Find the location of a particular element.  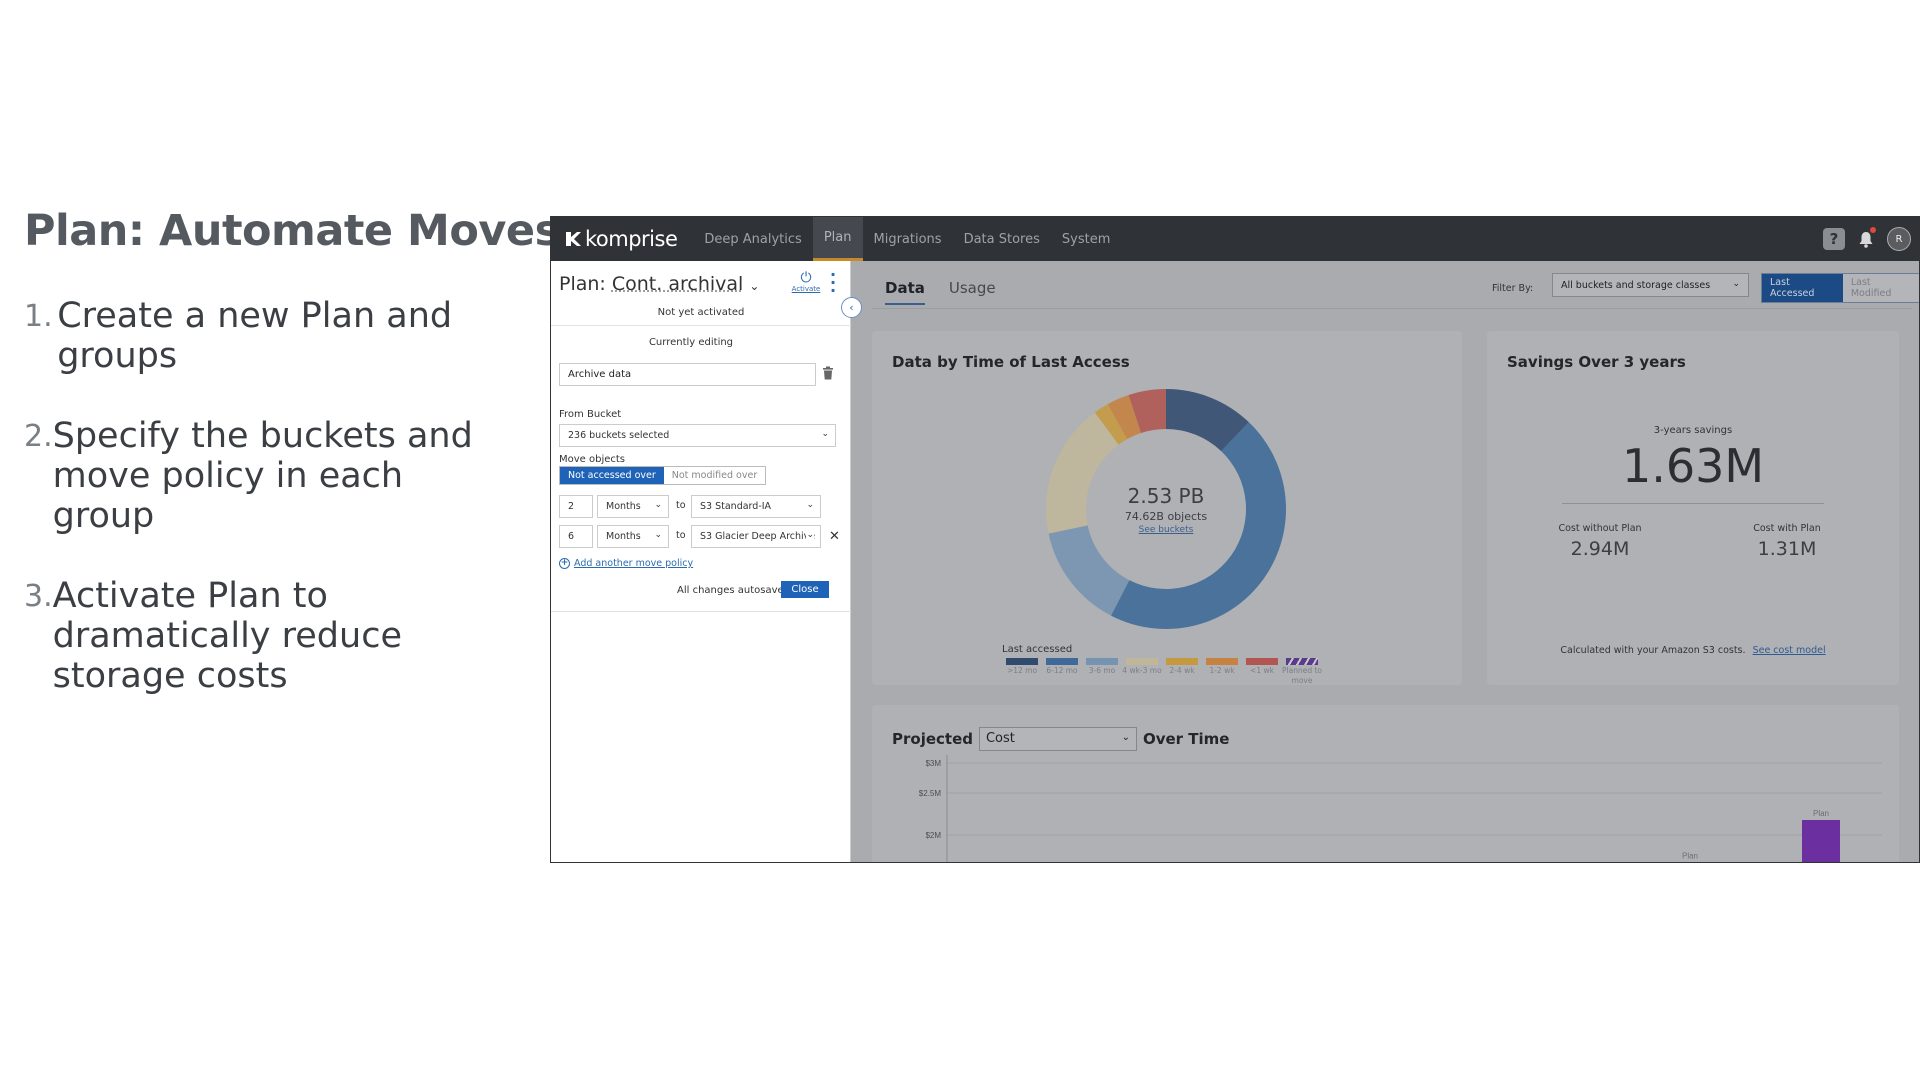

from-bucket-label: From Bucket is located at coordinates (590, 414).